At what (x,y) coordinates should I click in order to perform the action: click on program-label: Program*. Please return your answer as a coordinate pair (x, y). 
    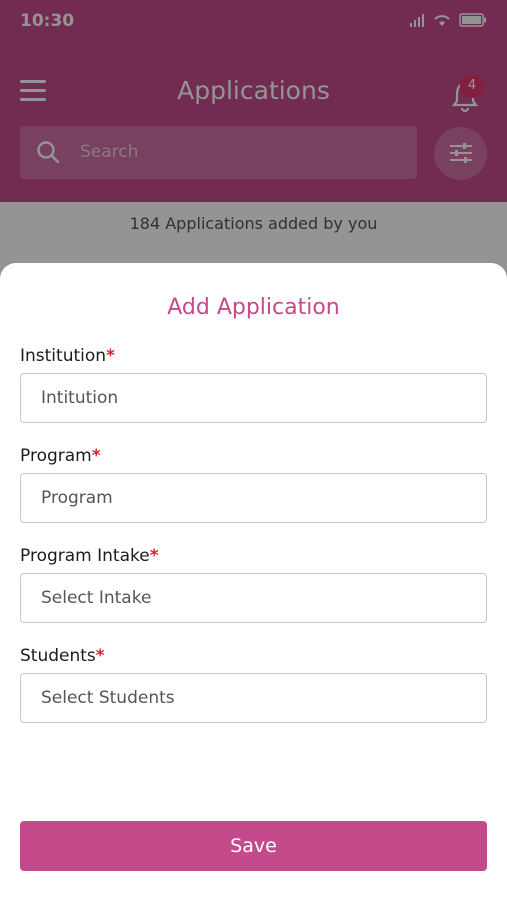
    Looking at the image, I should click on (60, 456).